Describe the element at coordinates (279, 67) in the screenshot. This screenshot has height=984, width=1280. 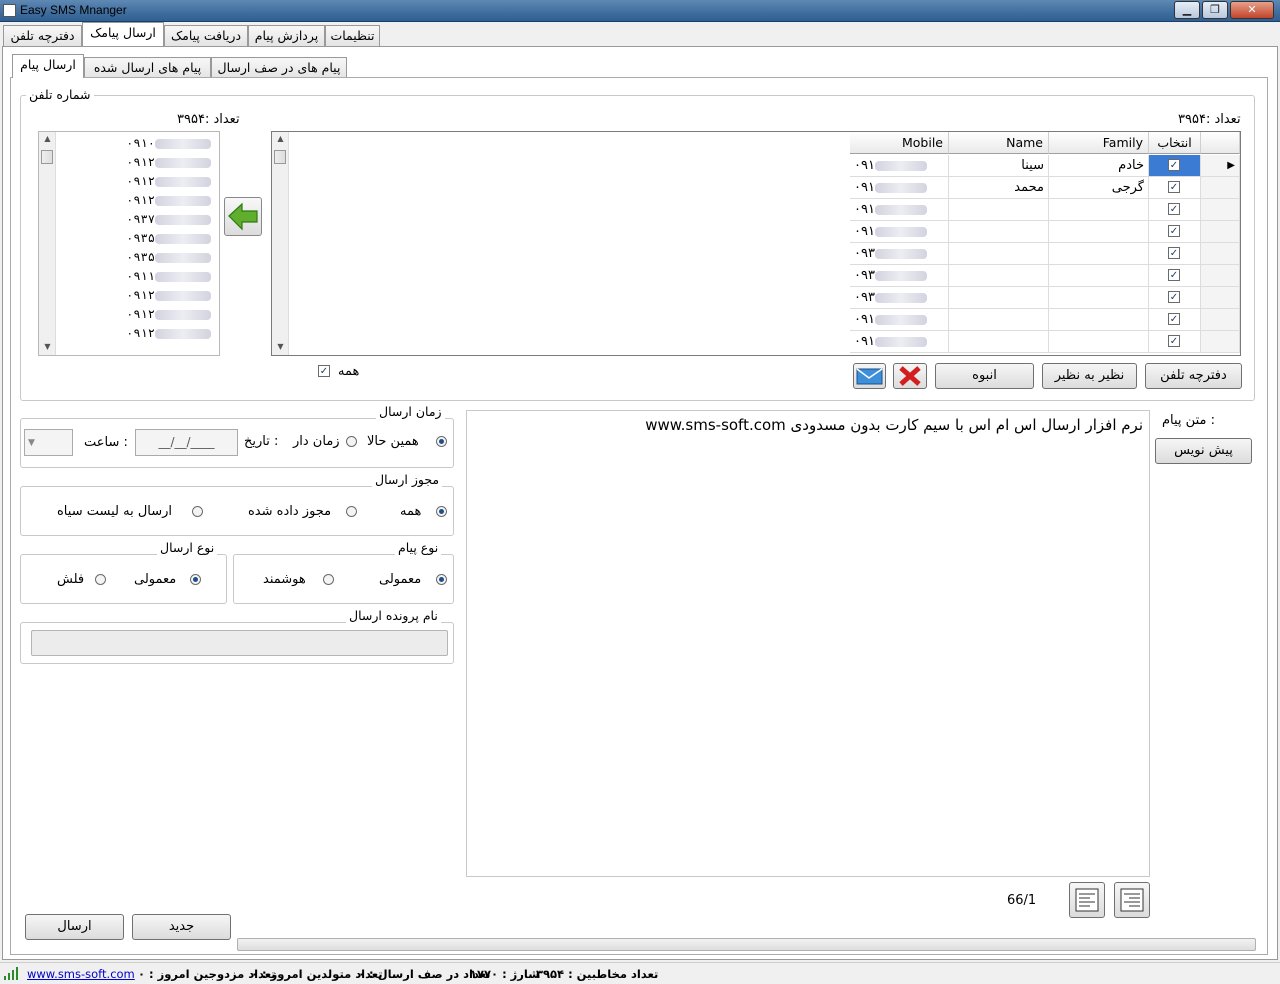
I see `tab-queued-messages: پیام های در صف ارسال` at that location.